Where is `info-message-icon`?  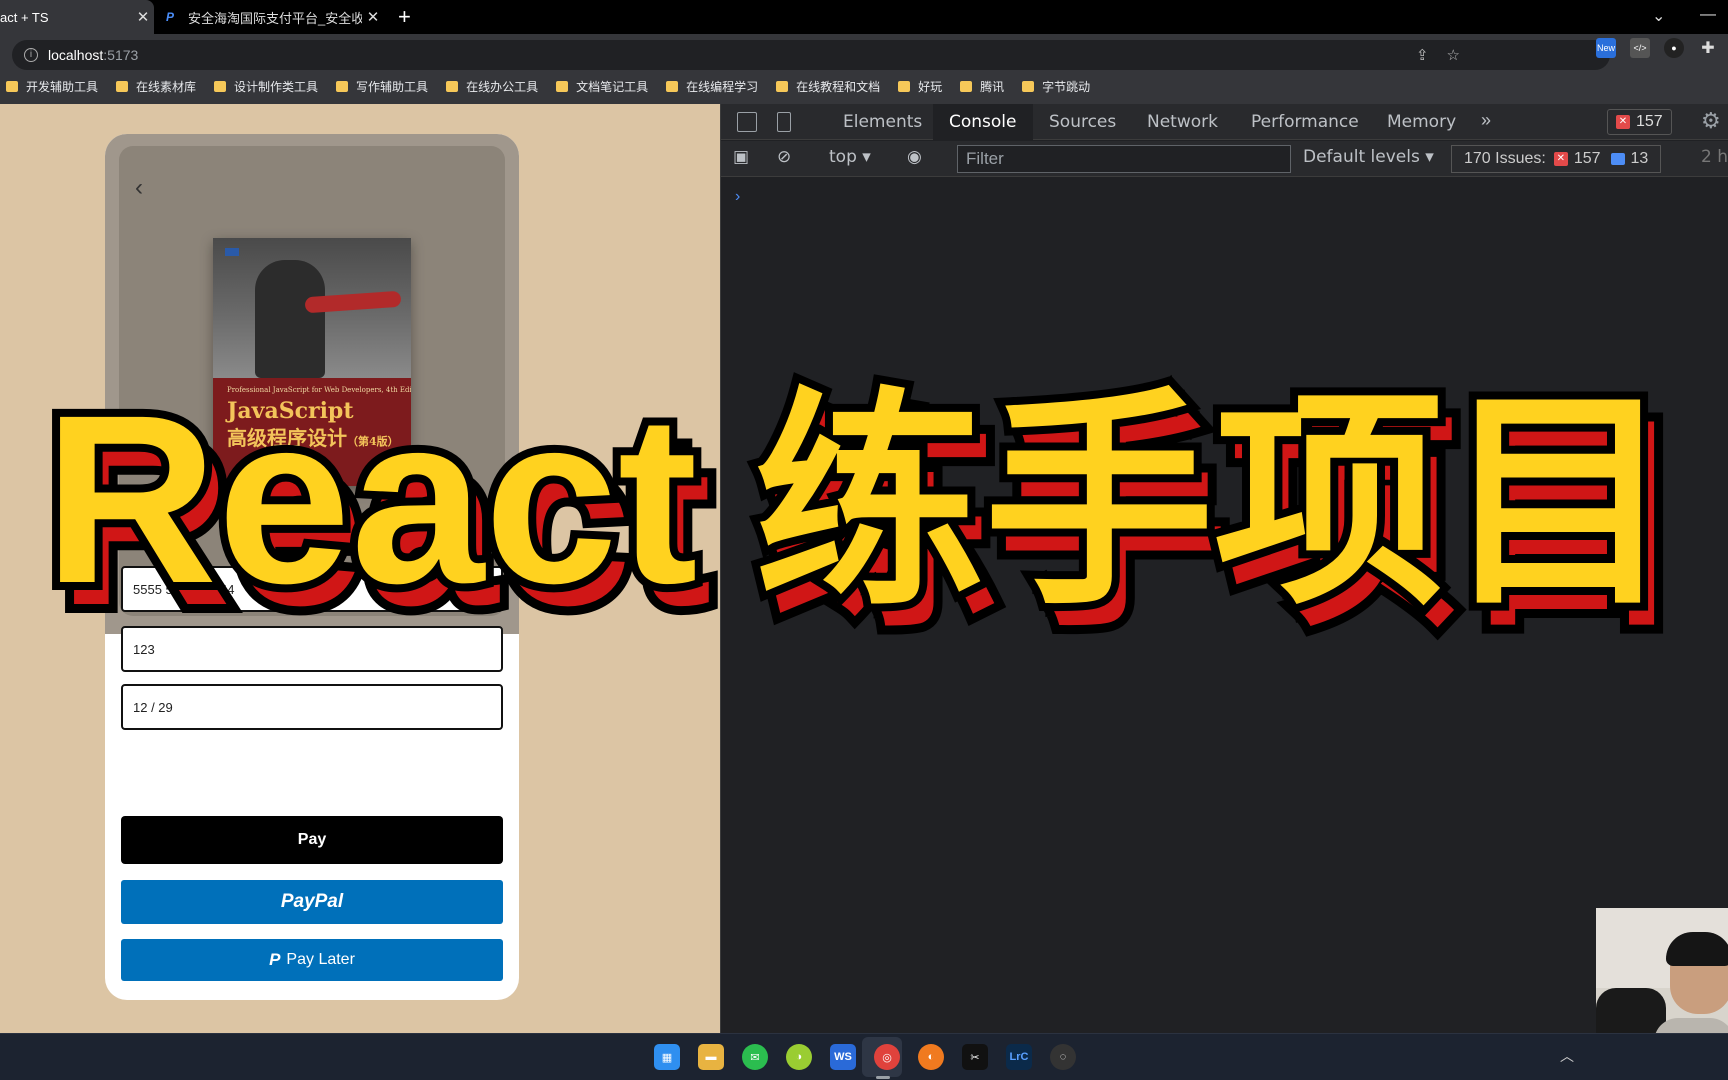 info-message-icon is located at coordinates (1617, 159).